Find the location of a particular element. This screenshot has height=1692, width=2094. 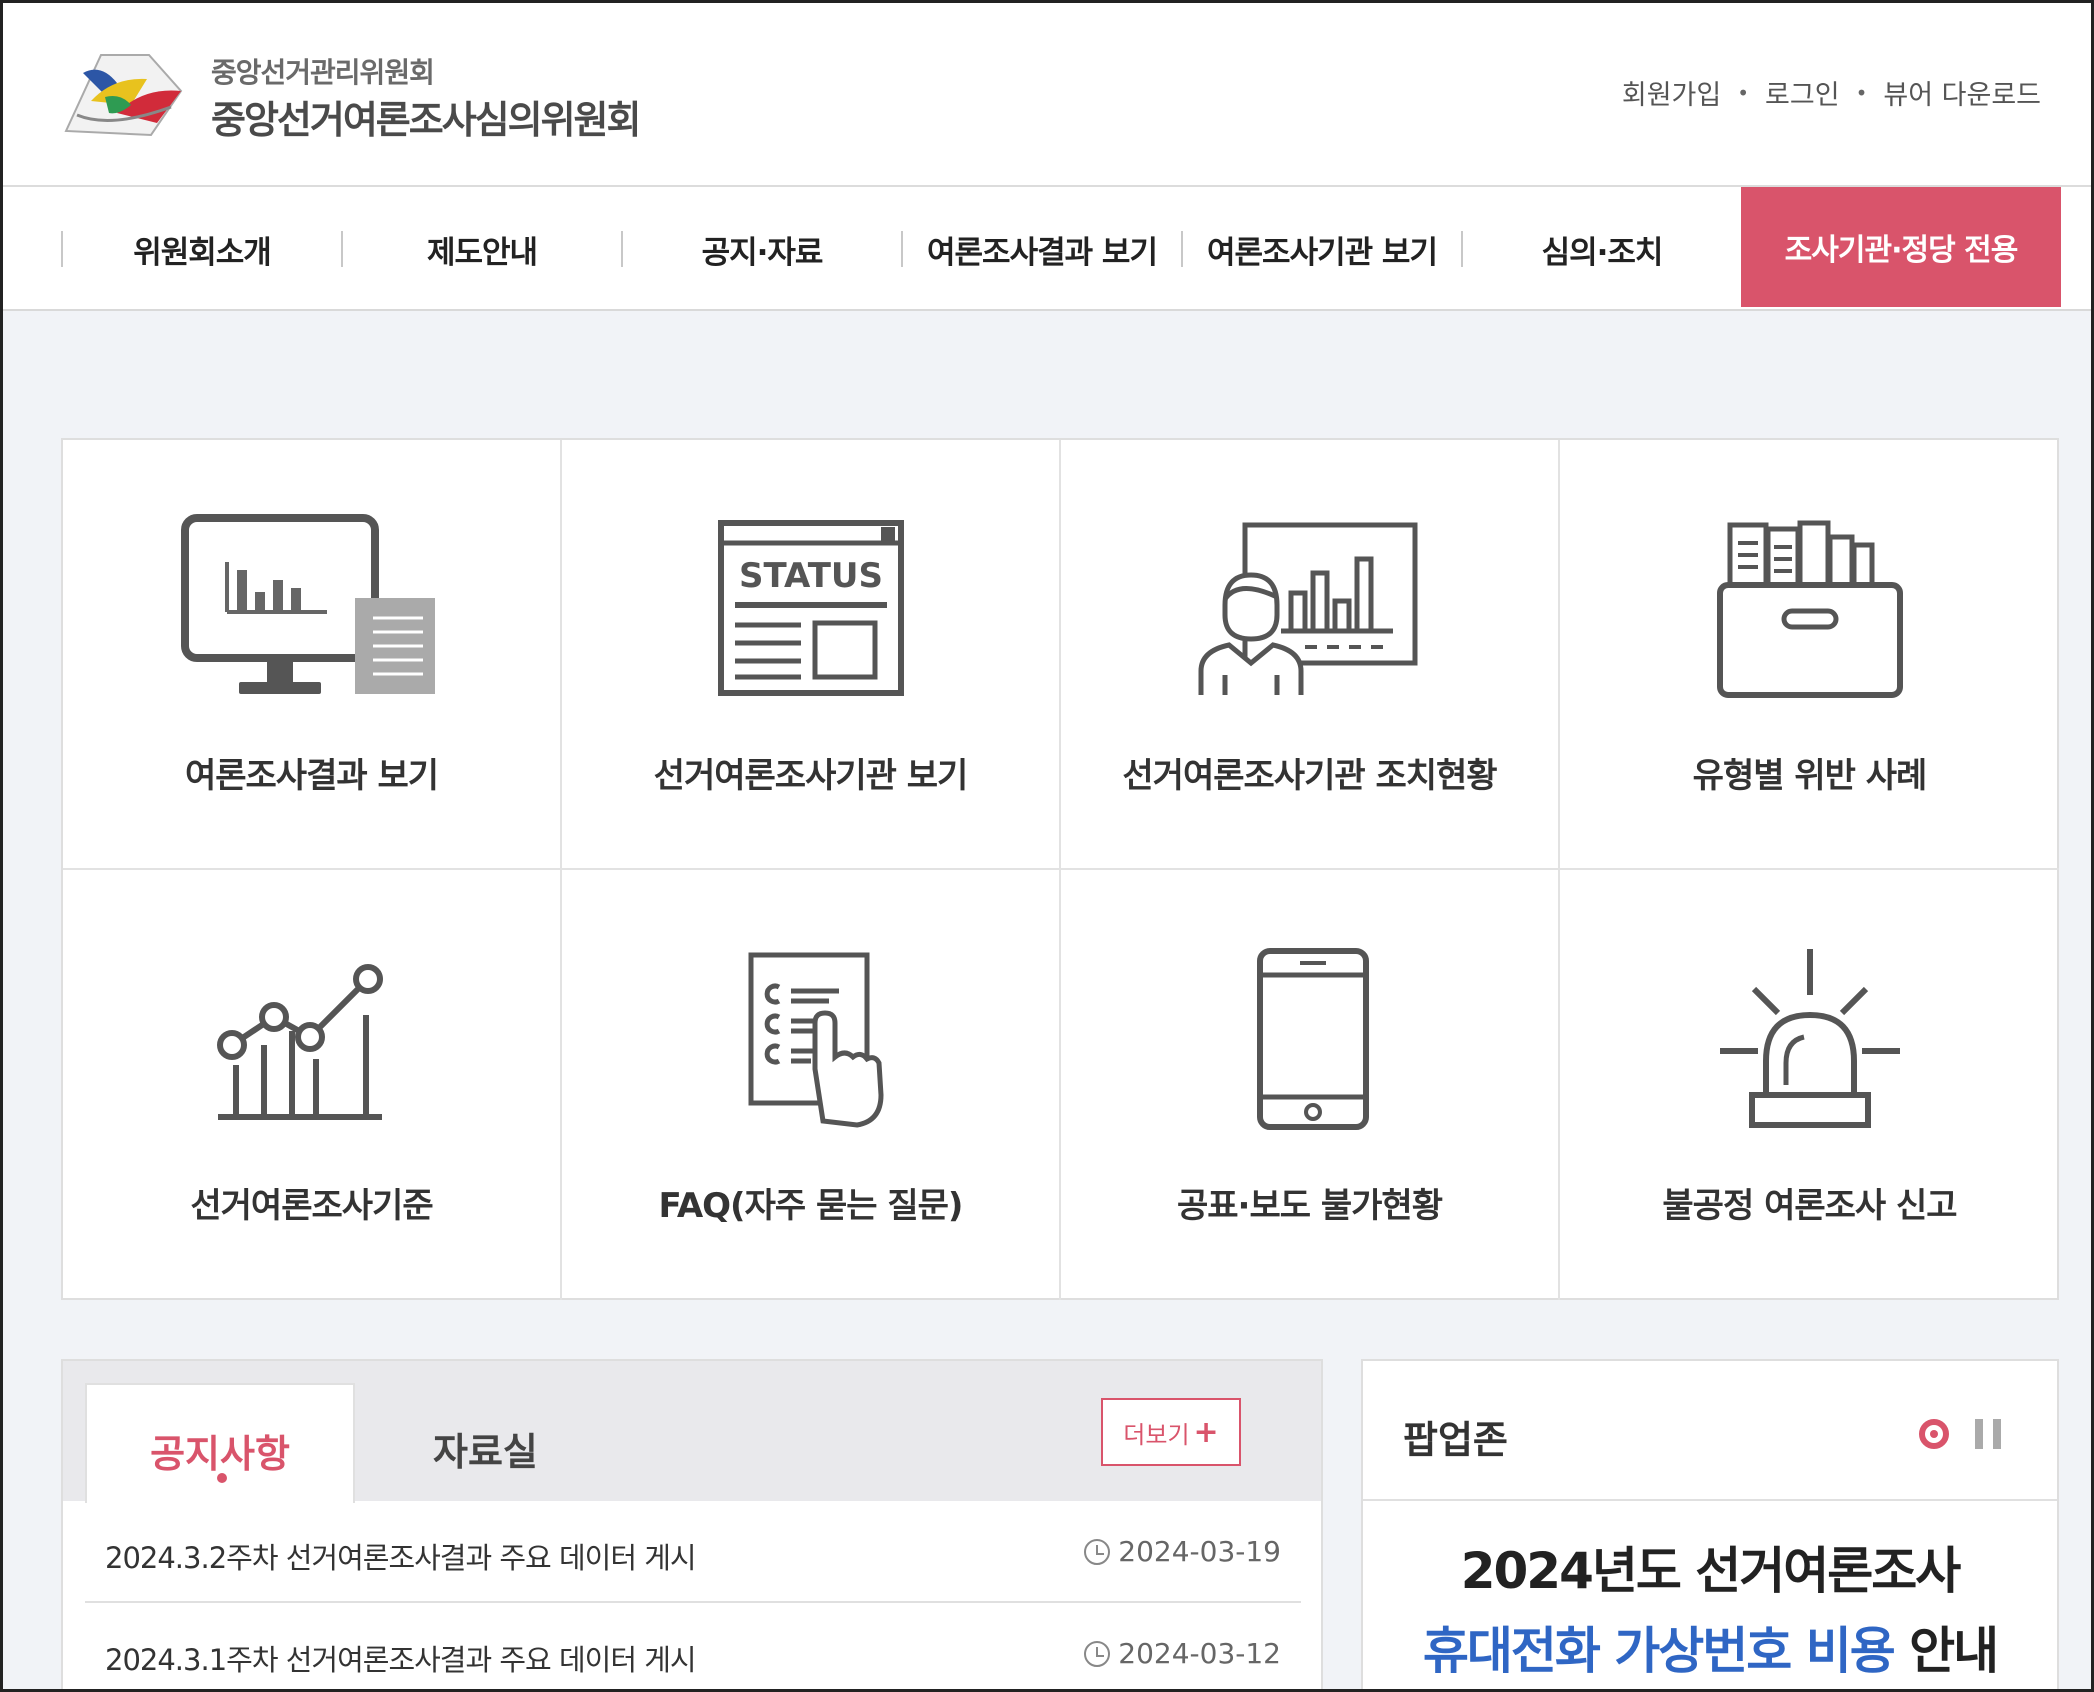

tile-label: 유형별 위반 사례 is located at coordinates (1810, 776).